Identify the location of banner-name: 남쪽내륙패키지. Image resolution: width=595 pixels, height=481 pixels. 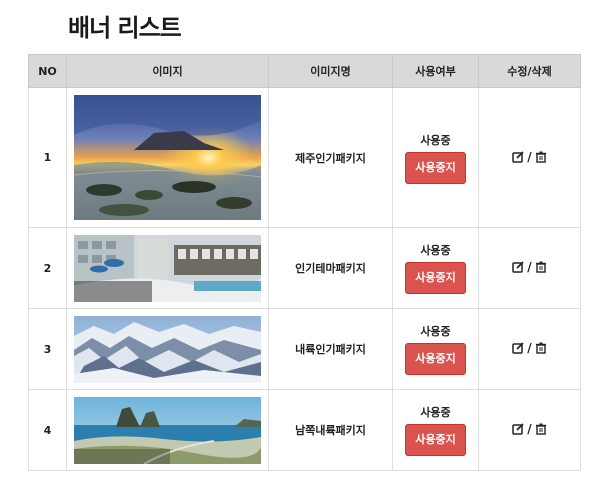
(330, 430).